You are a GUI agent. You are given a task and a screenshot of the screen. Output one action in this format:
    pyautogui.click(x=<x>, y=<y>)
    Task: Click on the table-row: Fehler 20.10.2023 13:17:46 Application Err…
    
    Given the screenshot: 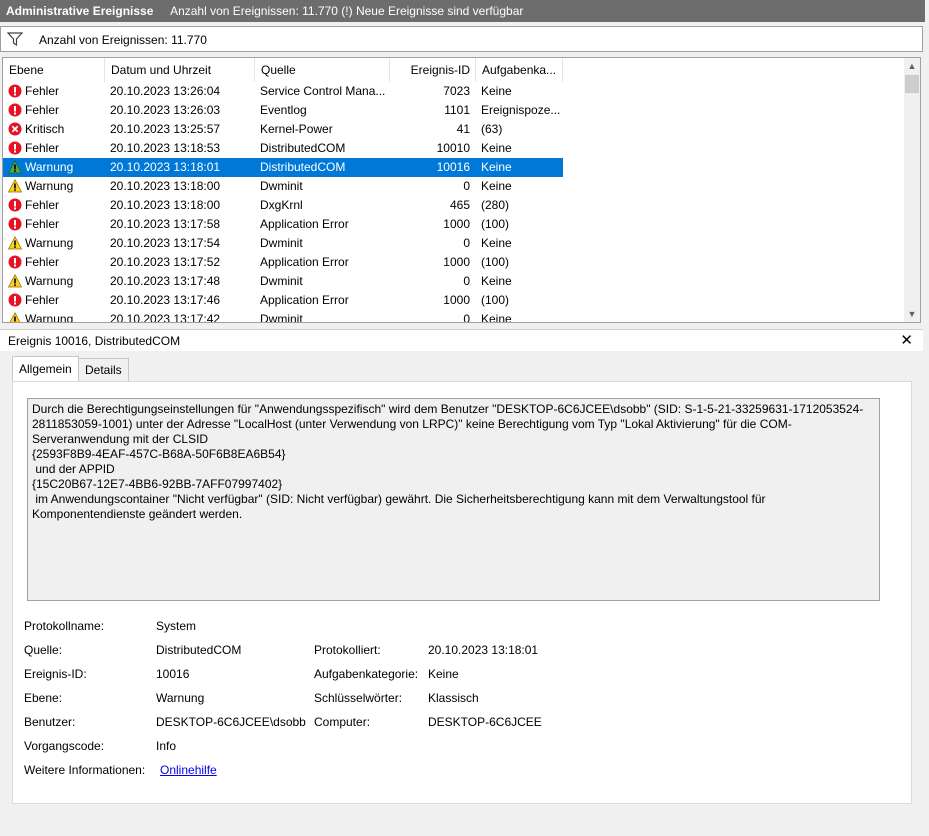 What is the action you would take?
    pyautogui.click(x=283, y=300)
    